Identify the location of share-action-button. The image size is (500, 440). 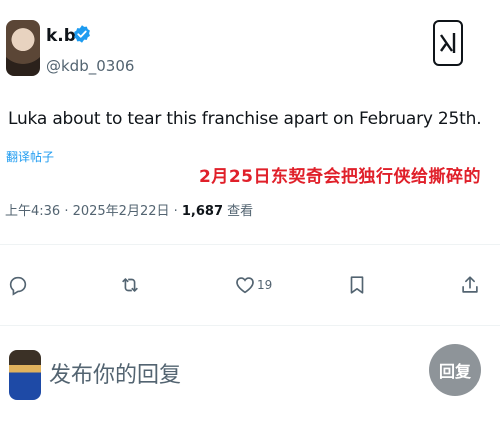
(470, 285).